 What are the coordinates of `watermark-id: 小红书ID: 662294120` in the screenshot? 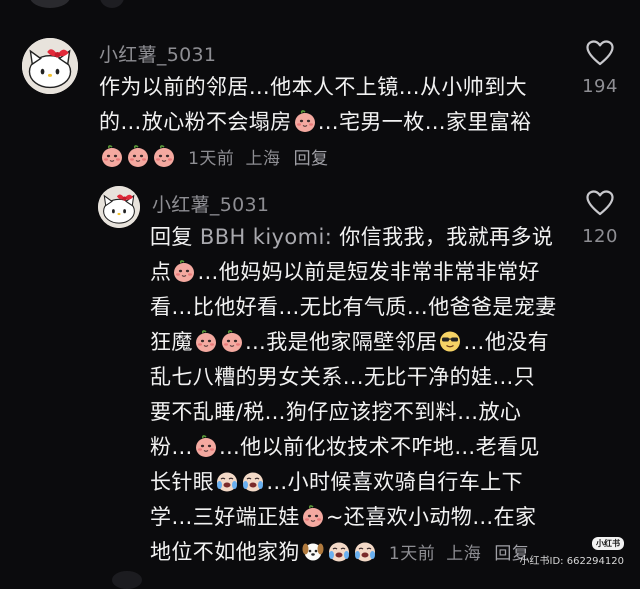 It's located at (571, 561).